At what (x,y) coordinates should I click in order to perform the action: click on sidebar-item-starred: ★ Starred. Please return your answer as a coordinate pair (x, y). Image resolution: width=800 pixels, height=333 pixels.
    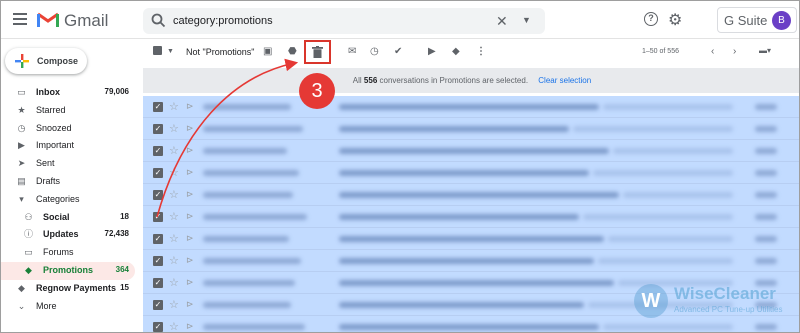
    Looking at the image, I should click on (68, 111).